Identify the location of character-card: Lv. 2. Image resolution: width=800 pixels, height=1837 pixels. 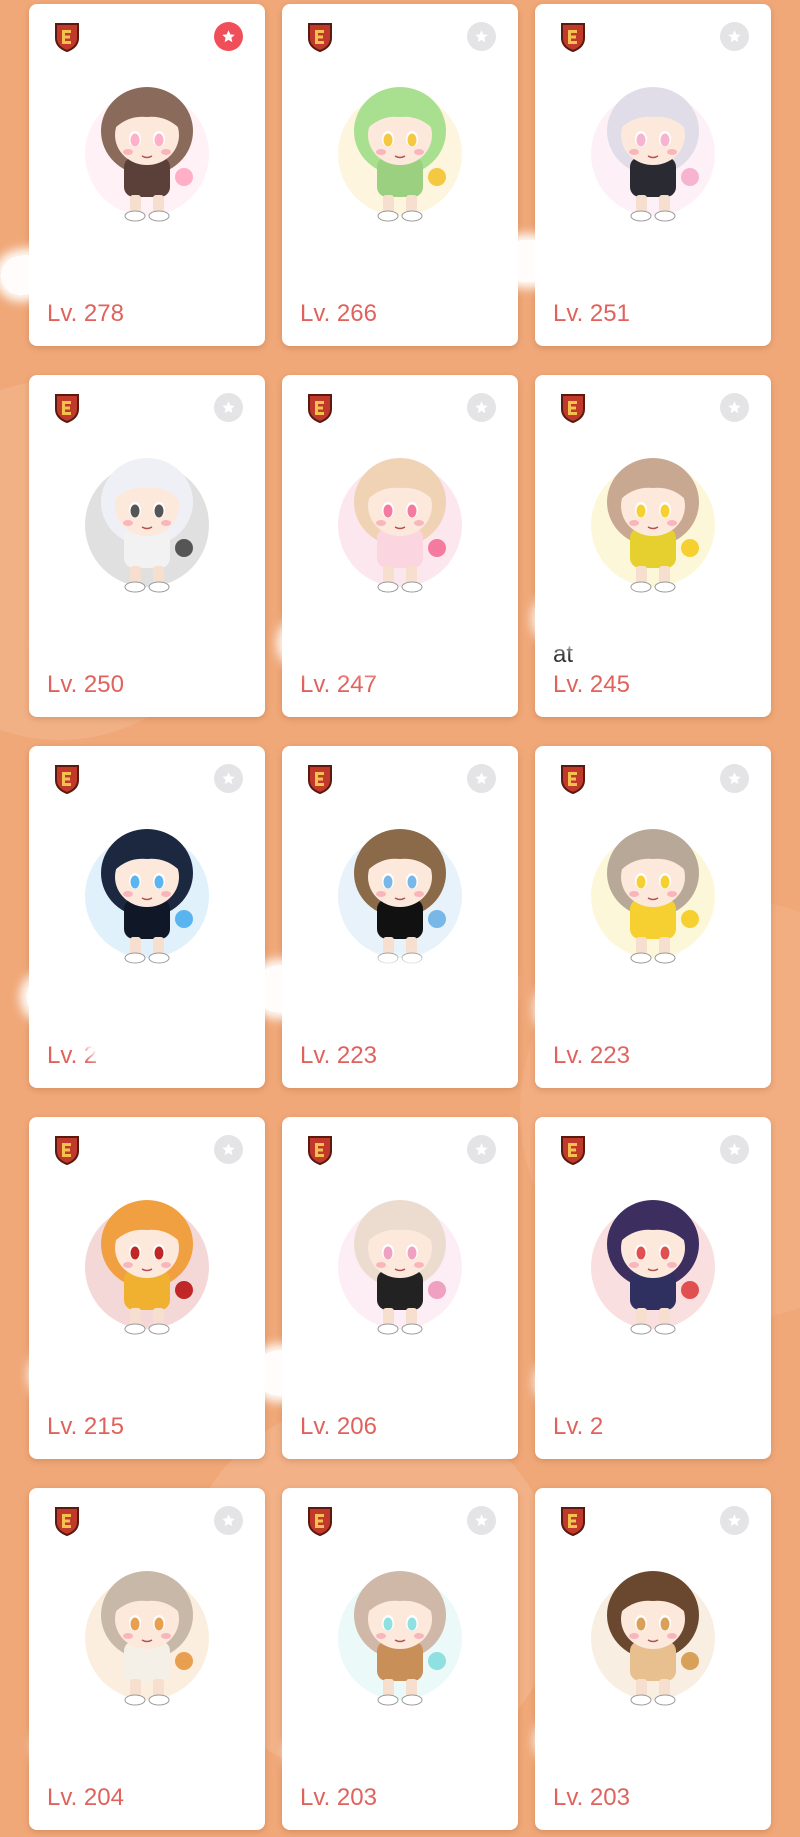
(653, 1288).